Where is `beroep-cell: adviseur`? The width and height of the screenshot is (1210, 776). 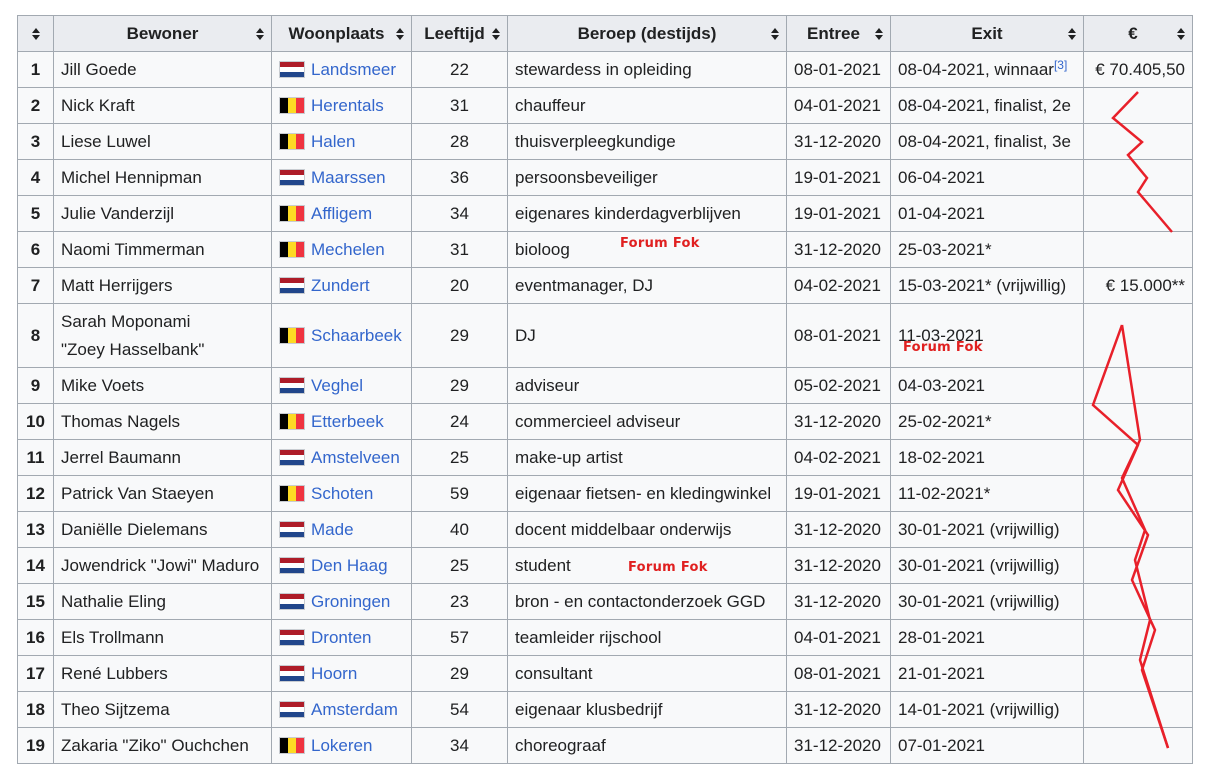
beroep-cell: adviseur is located at coordinates (647, 385).